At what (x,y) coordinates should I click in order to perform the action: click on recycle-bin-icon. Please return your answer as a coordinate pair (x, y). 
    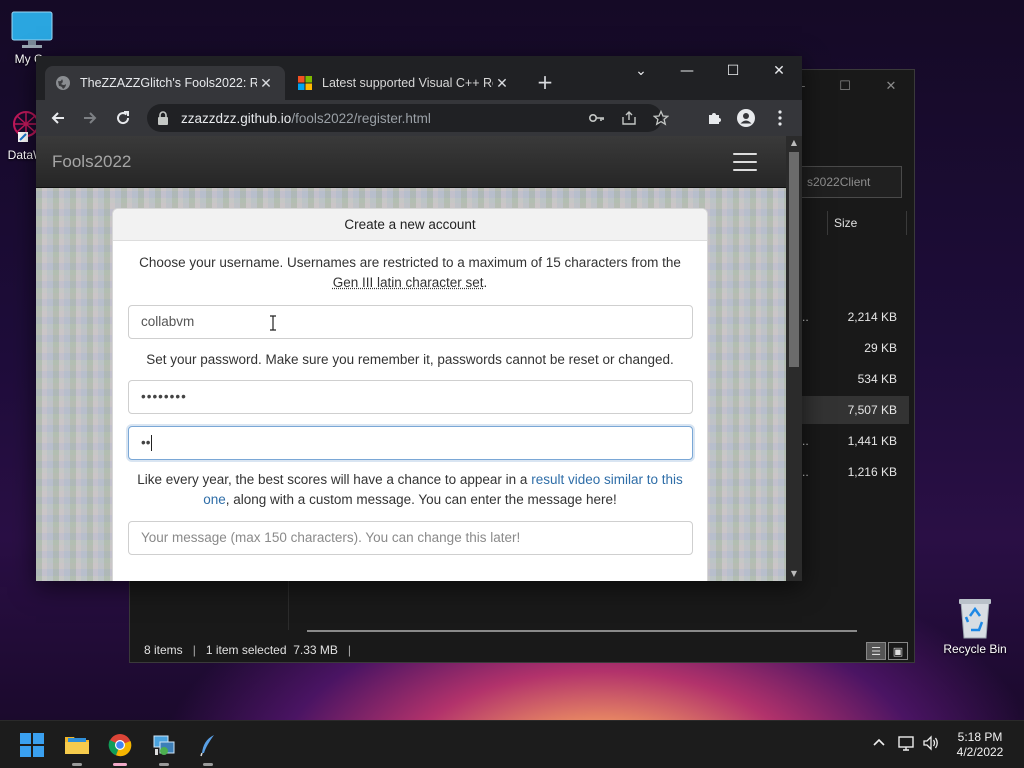
    Looking at the image, I should click on (975, 619).